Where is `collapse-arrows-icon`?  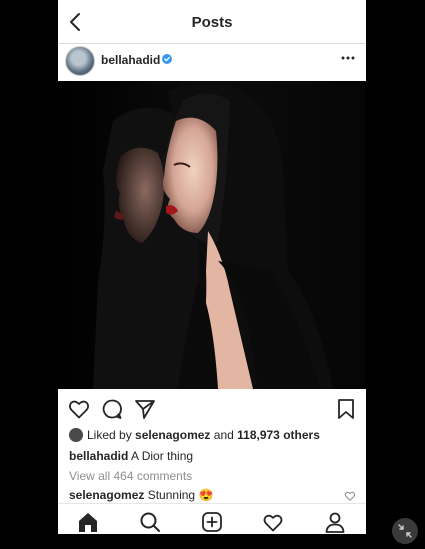
collapse-arrows-icon is located at coordinates (405, 531).